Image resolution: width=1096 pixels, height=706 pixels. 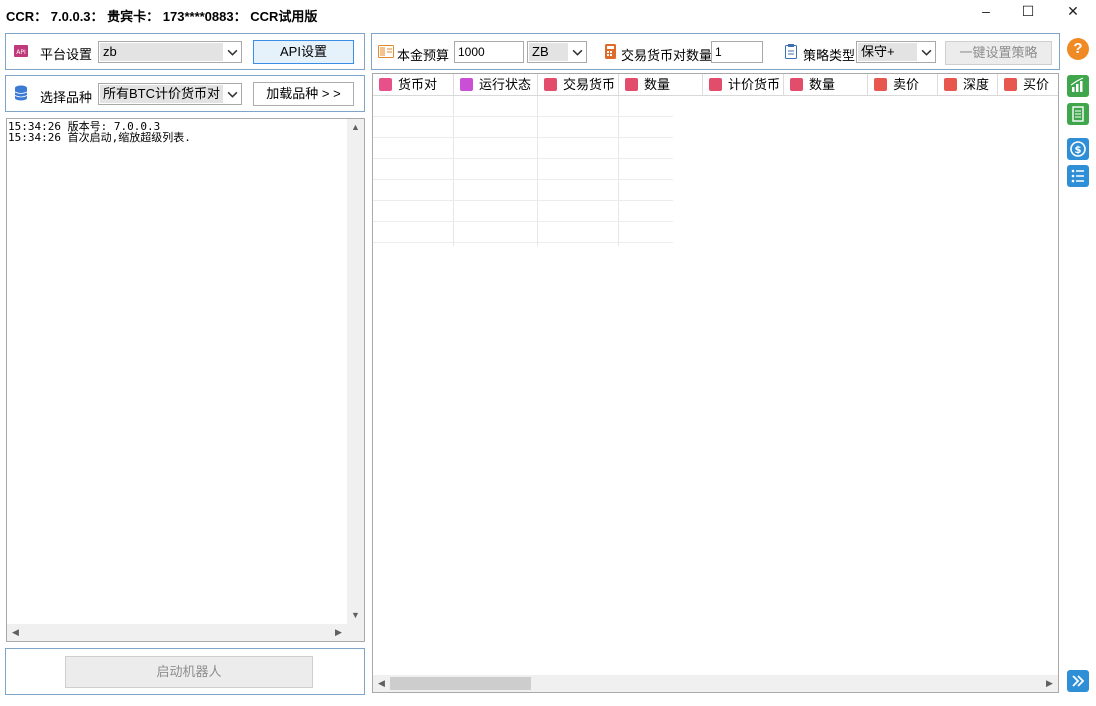 I want to click on platform-label: 平台设置, so click(x=66, y=54).